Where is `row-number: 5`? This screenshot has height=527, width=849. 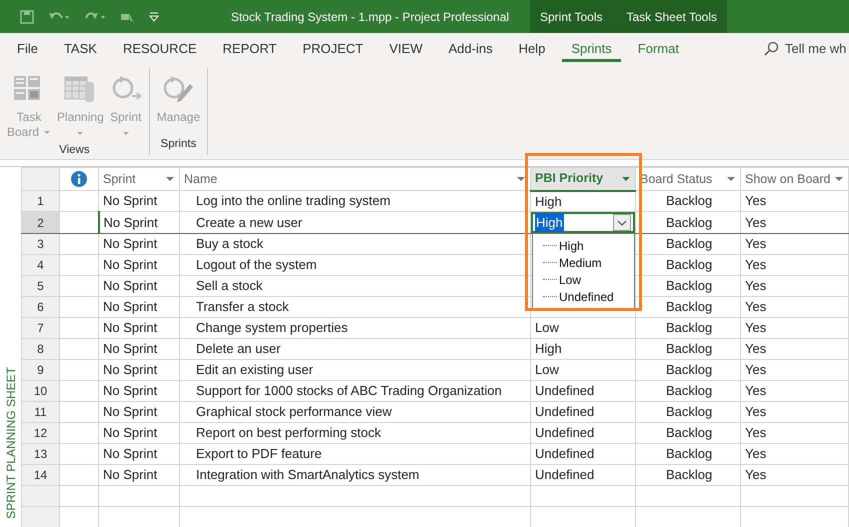 row-number: 5 is located at coordinates (41, 286).